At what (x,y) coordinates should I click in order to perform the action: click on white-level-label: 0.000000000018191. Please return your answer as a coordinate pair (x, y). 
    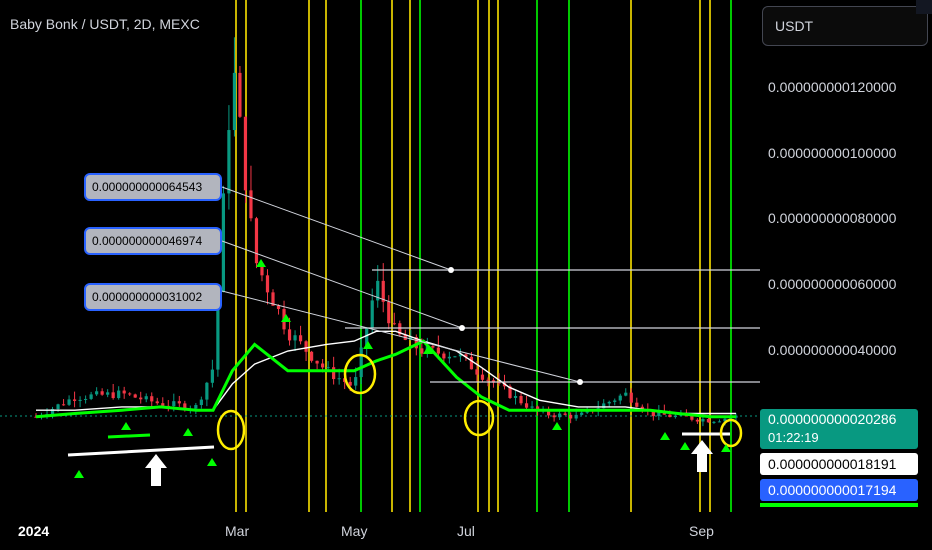
    Looking at the image, I should click on (839, 464).